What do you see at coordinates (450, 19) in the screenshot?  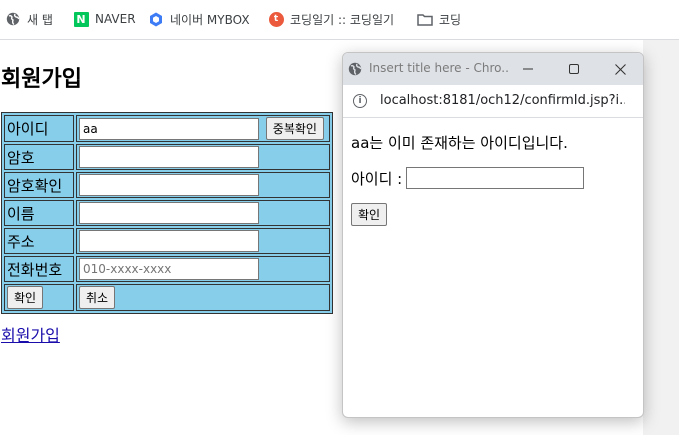 I see `bookmark-label: 코딩` at bounding box center [450, 19].